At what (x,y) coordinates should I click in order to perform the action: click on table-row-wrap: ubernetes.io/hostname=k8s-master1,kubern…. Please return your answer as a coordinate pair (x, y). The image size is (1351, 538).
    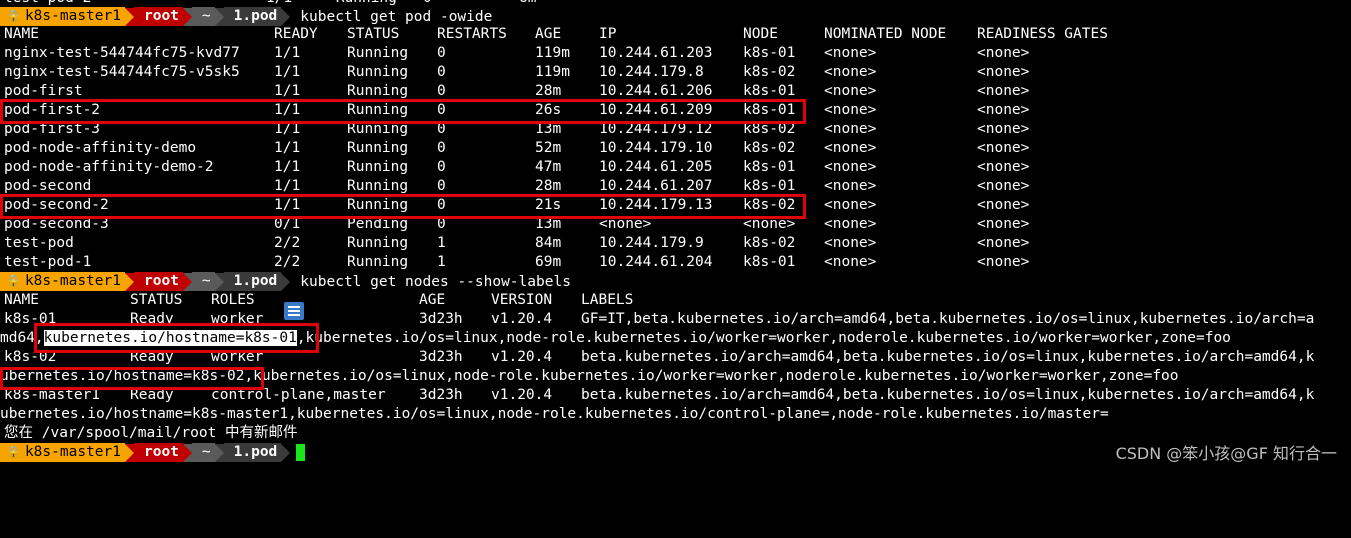
    Looking at the image, I should click on (554, 414).